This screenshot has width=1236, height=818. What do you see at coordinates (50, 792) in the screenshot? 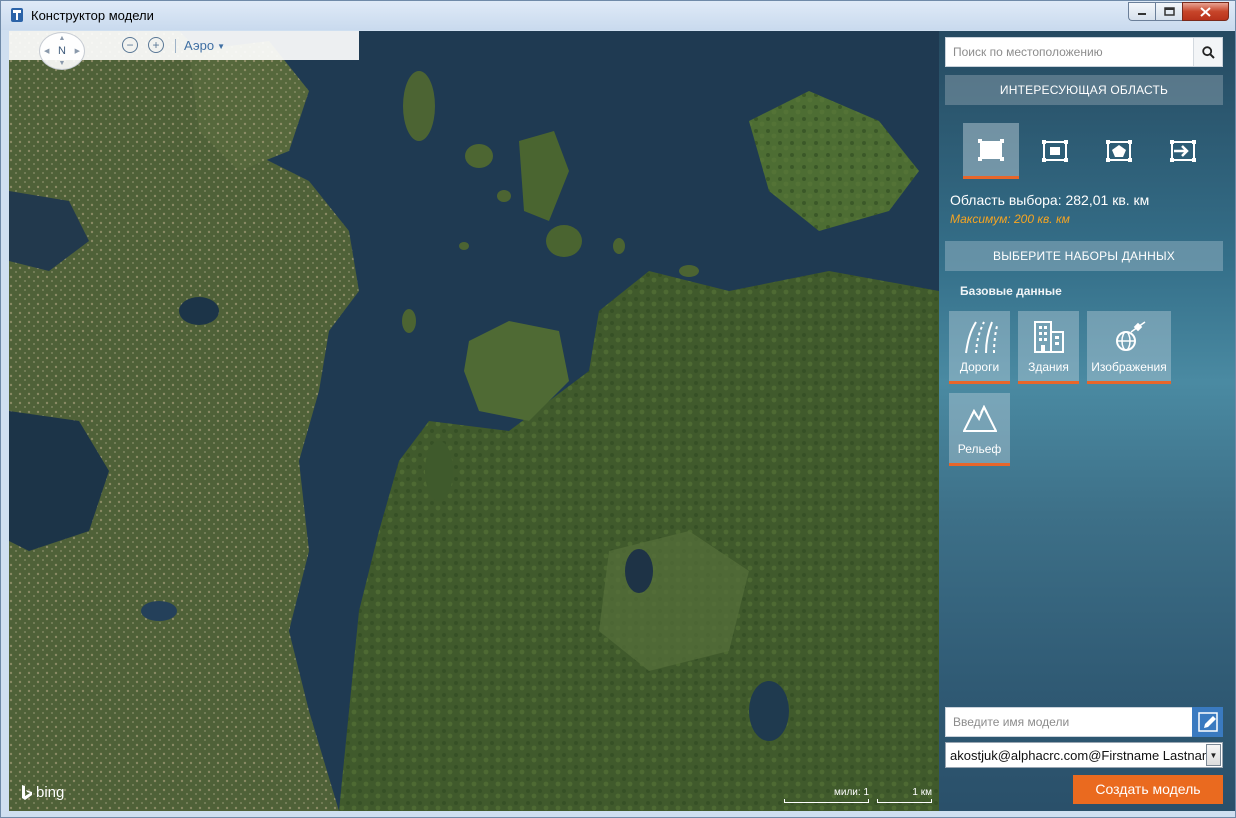
I see `bing-logo-text: bing` at bounding box center [50, 792].